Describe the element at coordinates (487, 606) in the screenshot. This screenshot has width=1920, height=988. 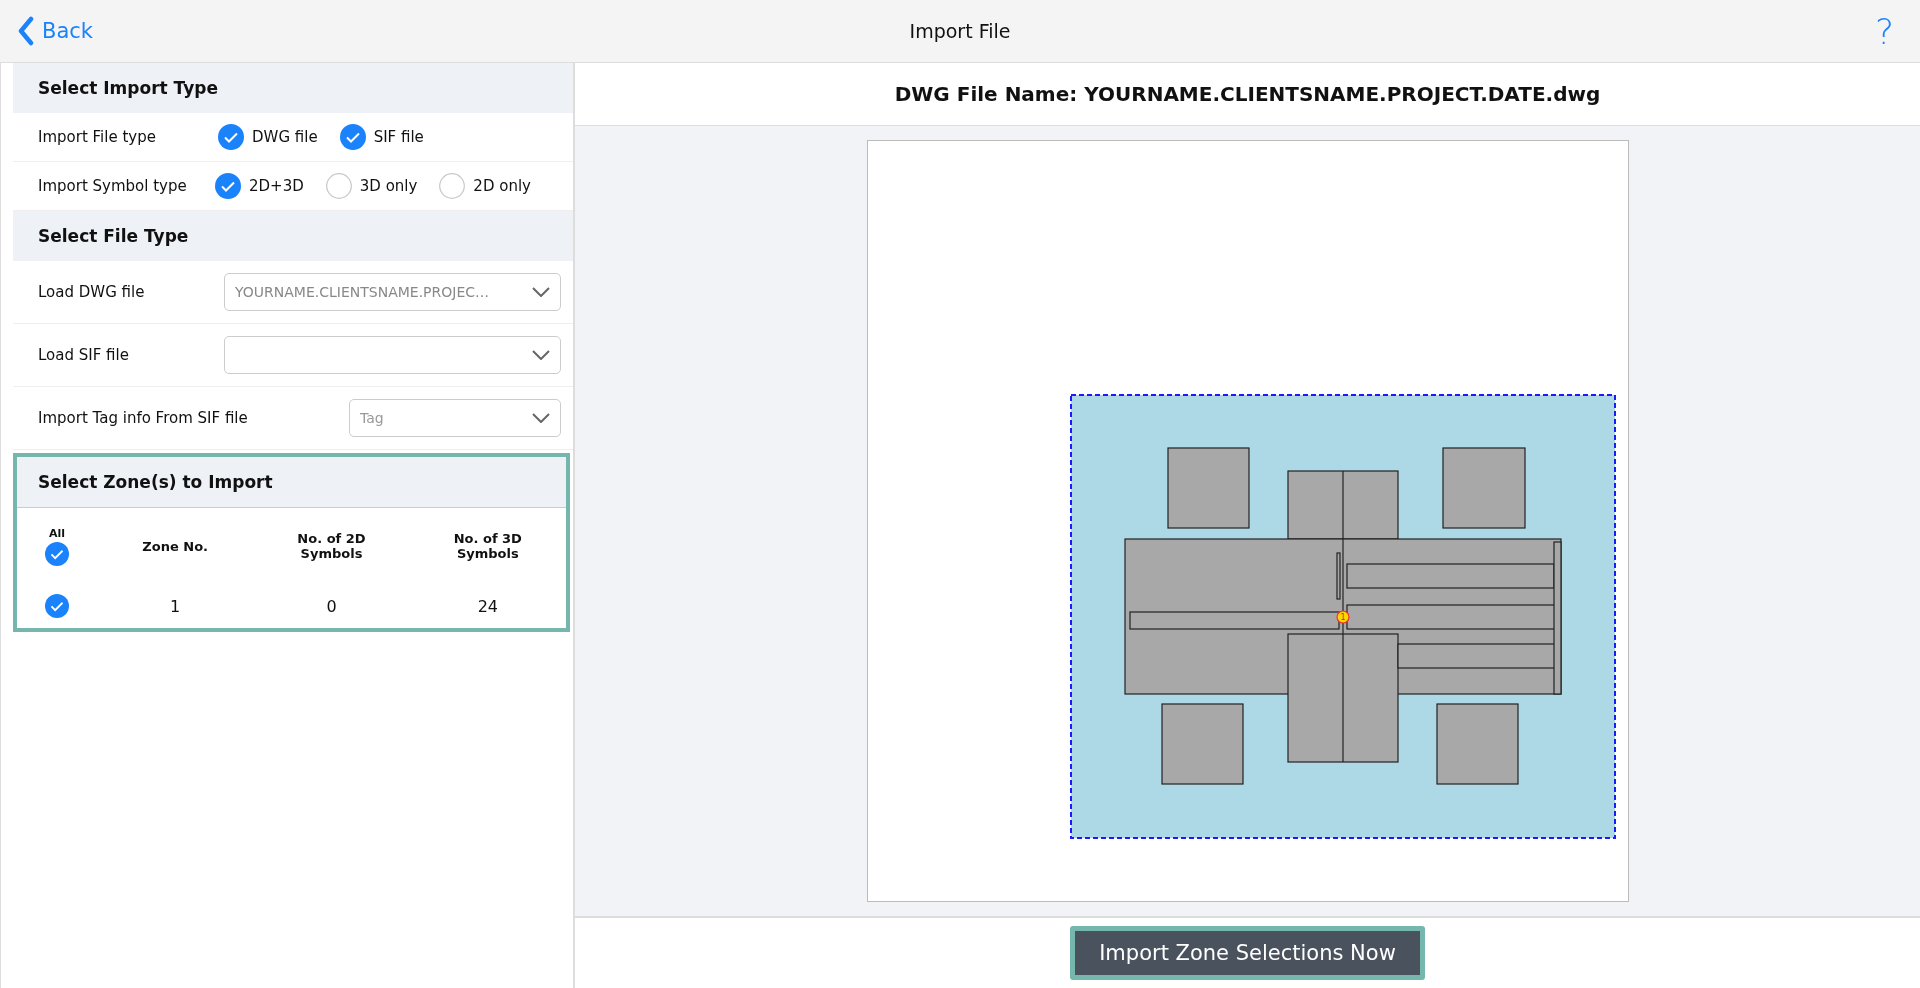
I see `table-cell-text: 24` at that location.